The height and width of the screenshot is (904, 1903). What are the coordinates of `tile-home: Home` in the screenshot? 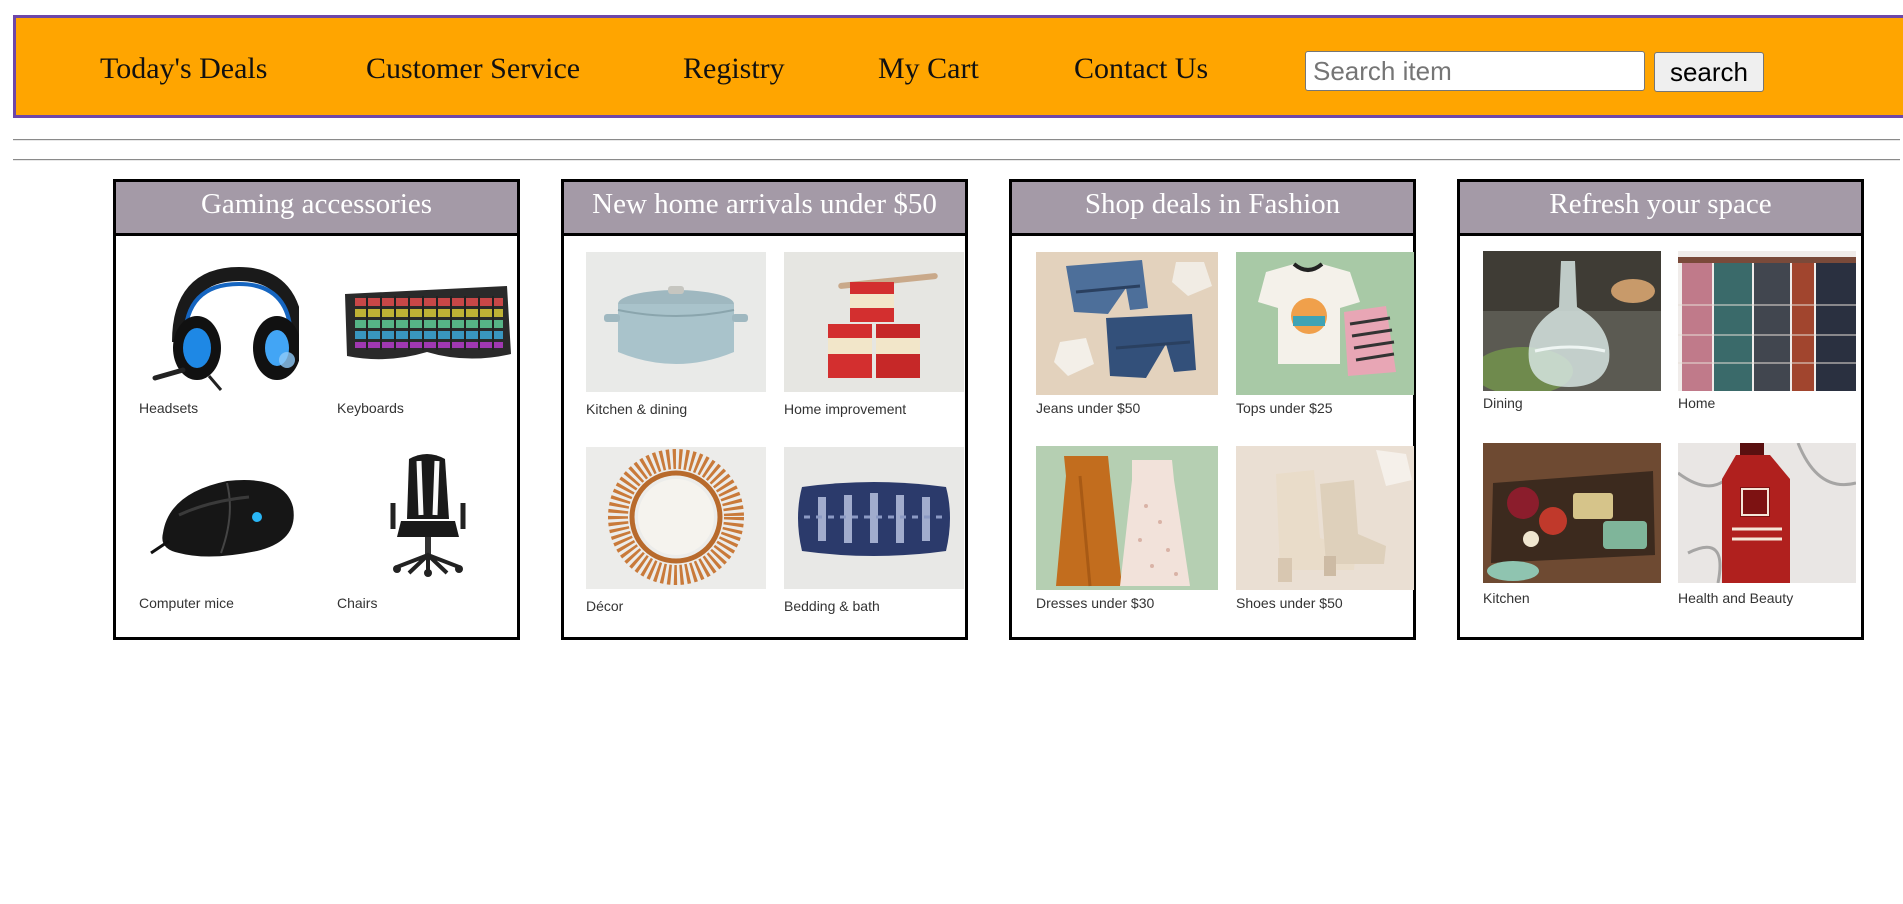 It's located at (1767, 334).